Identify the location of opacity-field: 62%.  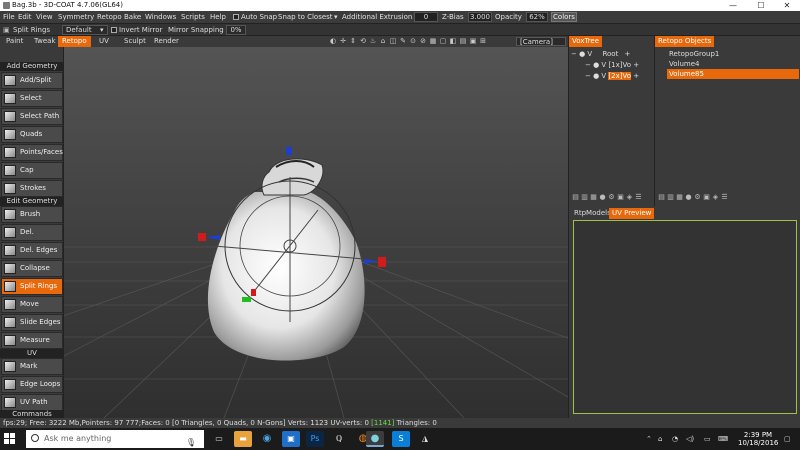
(537, 17).